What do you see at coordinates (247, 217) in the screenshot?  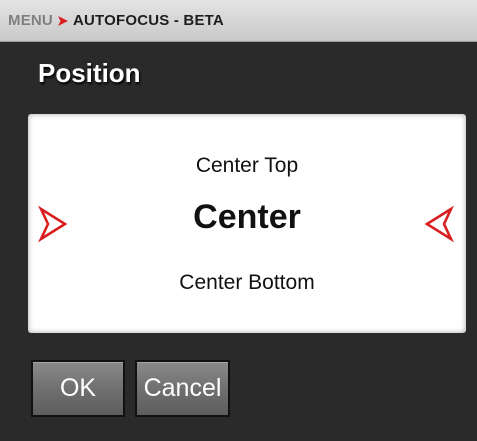 I see `selected-option: Center` at bounding box center [247, 217].